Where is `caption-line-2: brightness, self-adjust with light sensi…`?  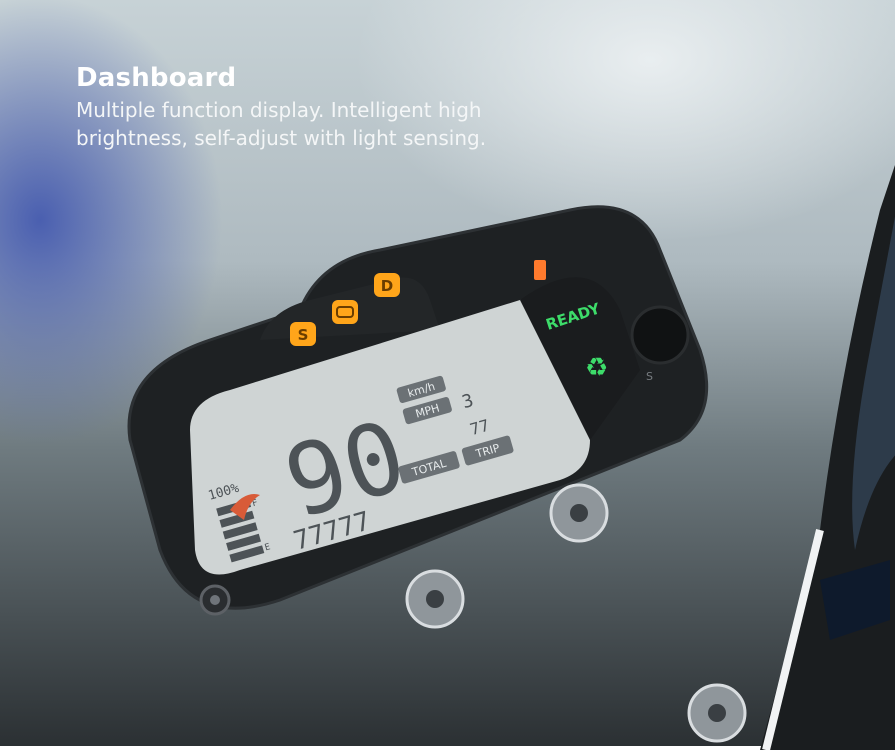 caption-line-2: brightness, self-adjust with light sensi… is located at coordinates (281, 138).